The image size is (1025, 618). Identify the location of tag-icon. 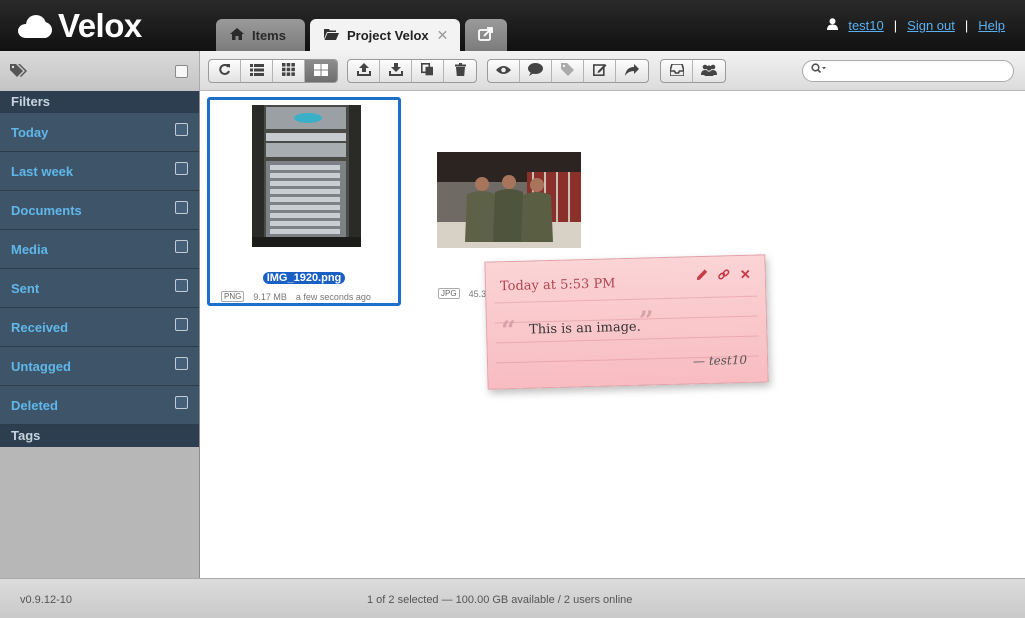
(567, 71).